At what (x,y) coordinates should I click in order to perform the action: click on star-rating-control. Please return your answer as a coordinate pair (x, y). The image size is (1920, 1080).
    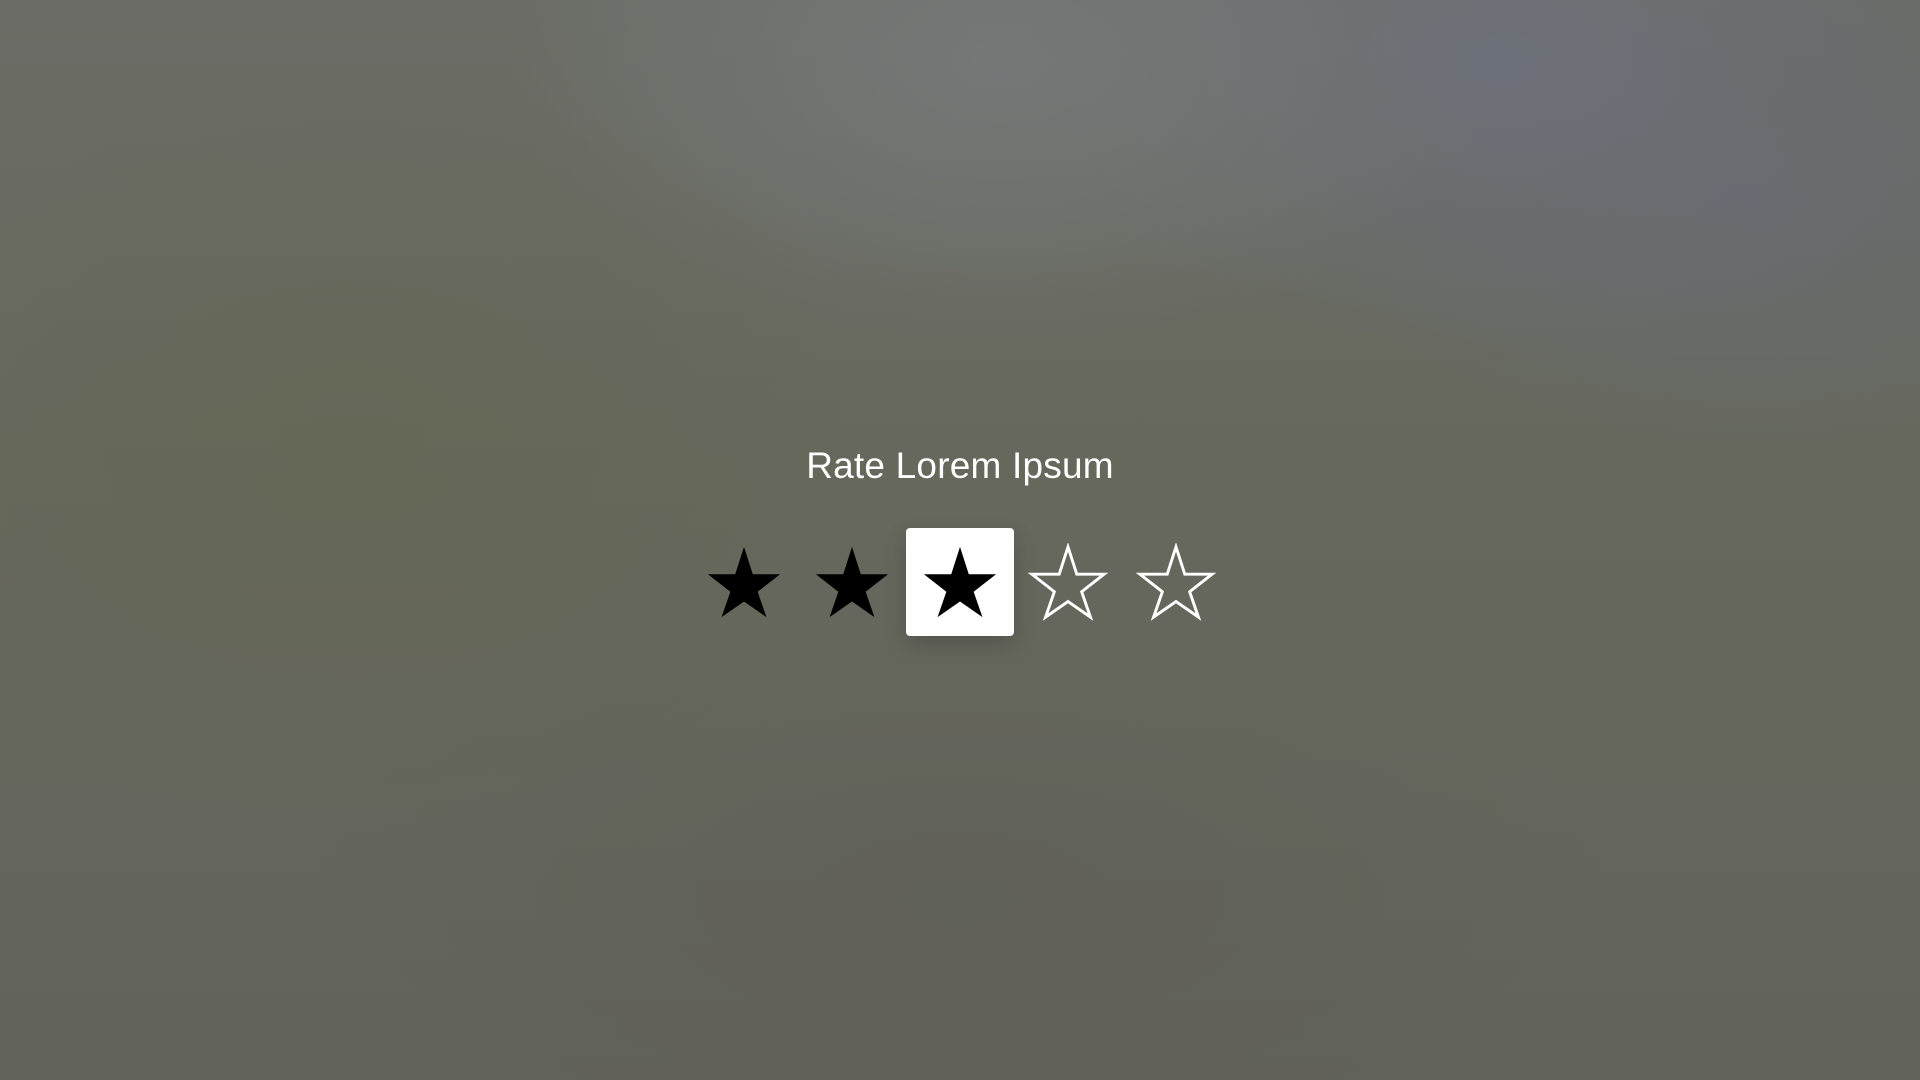
    Looking at the image, I should click on (960, 582).